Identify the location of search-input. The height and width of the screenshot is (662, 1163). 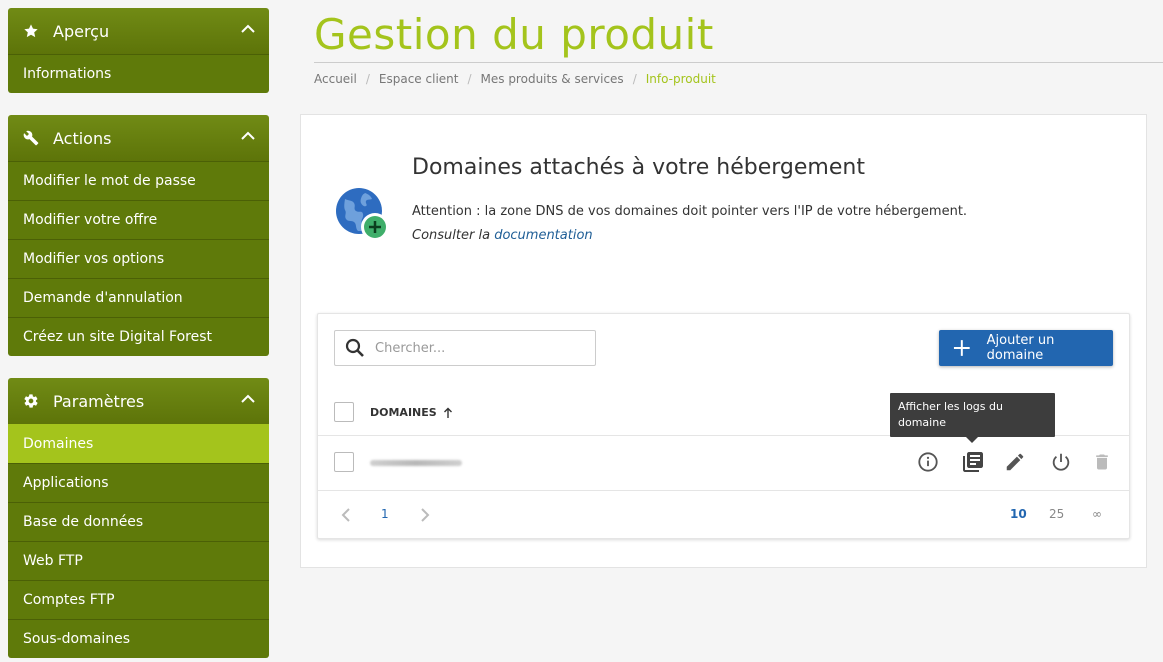
(475, 348).